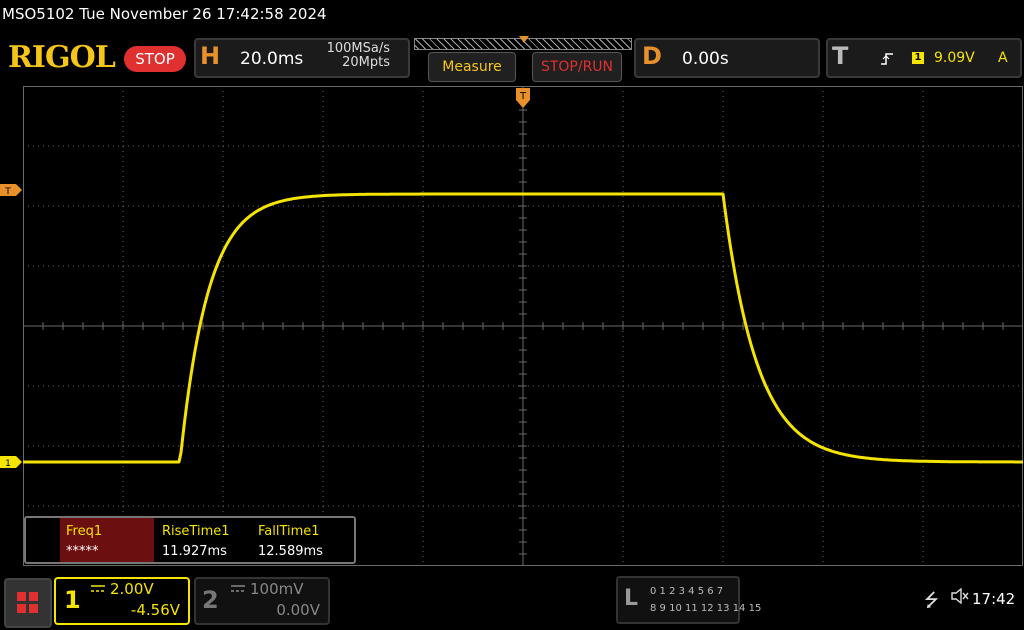 This screenshot has height=630, width=1024. I want to click on trigger-level-marker-icon: T, so click(11, 190).